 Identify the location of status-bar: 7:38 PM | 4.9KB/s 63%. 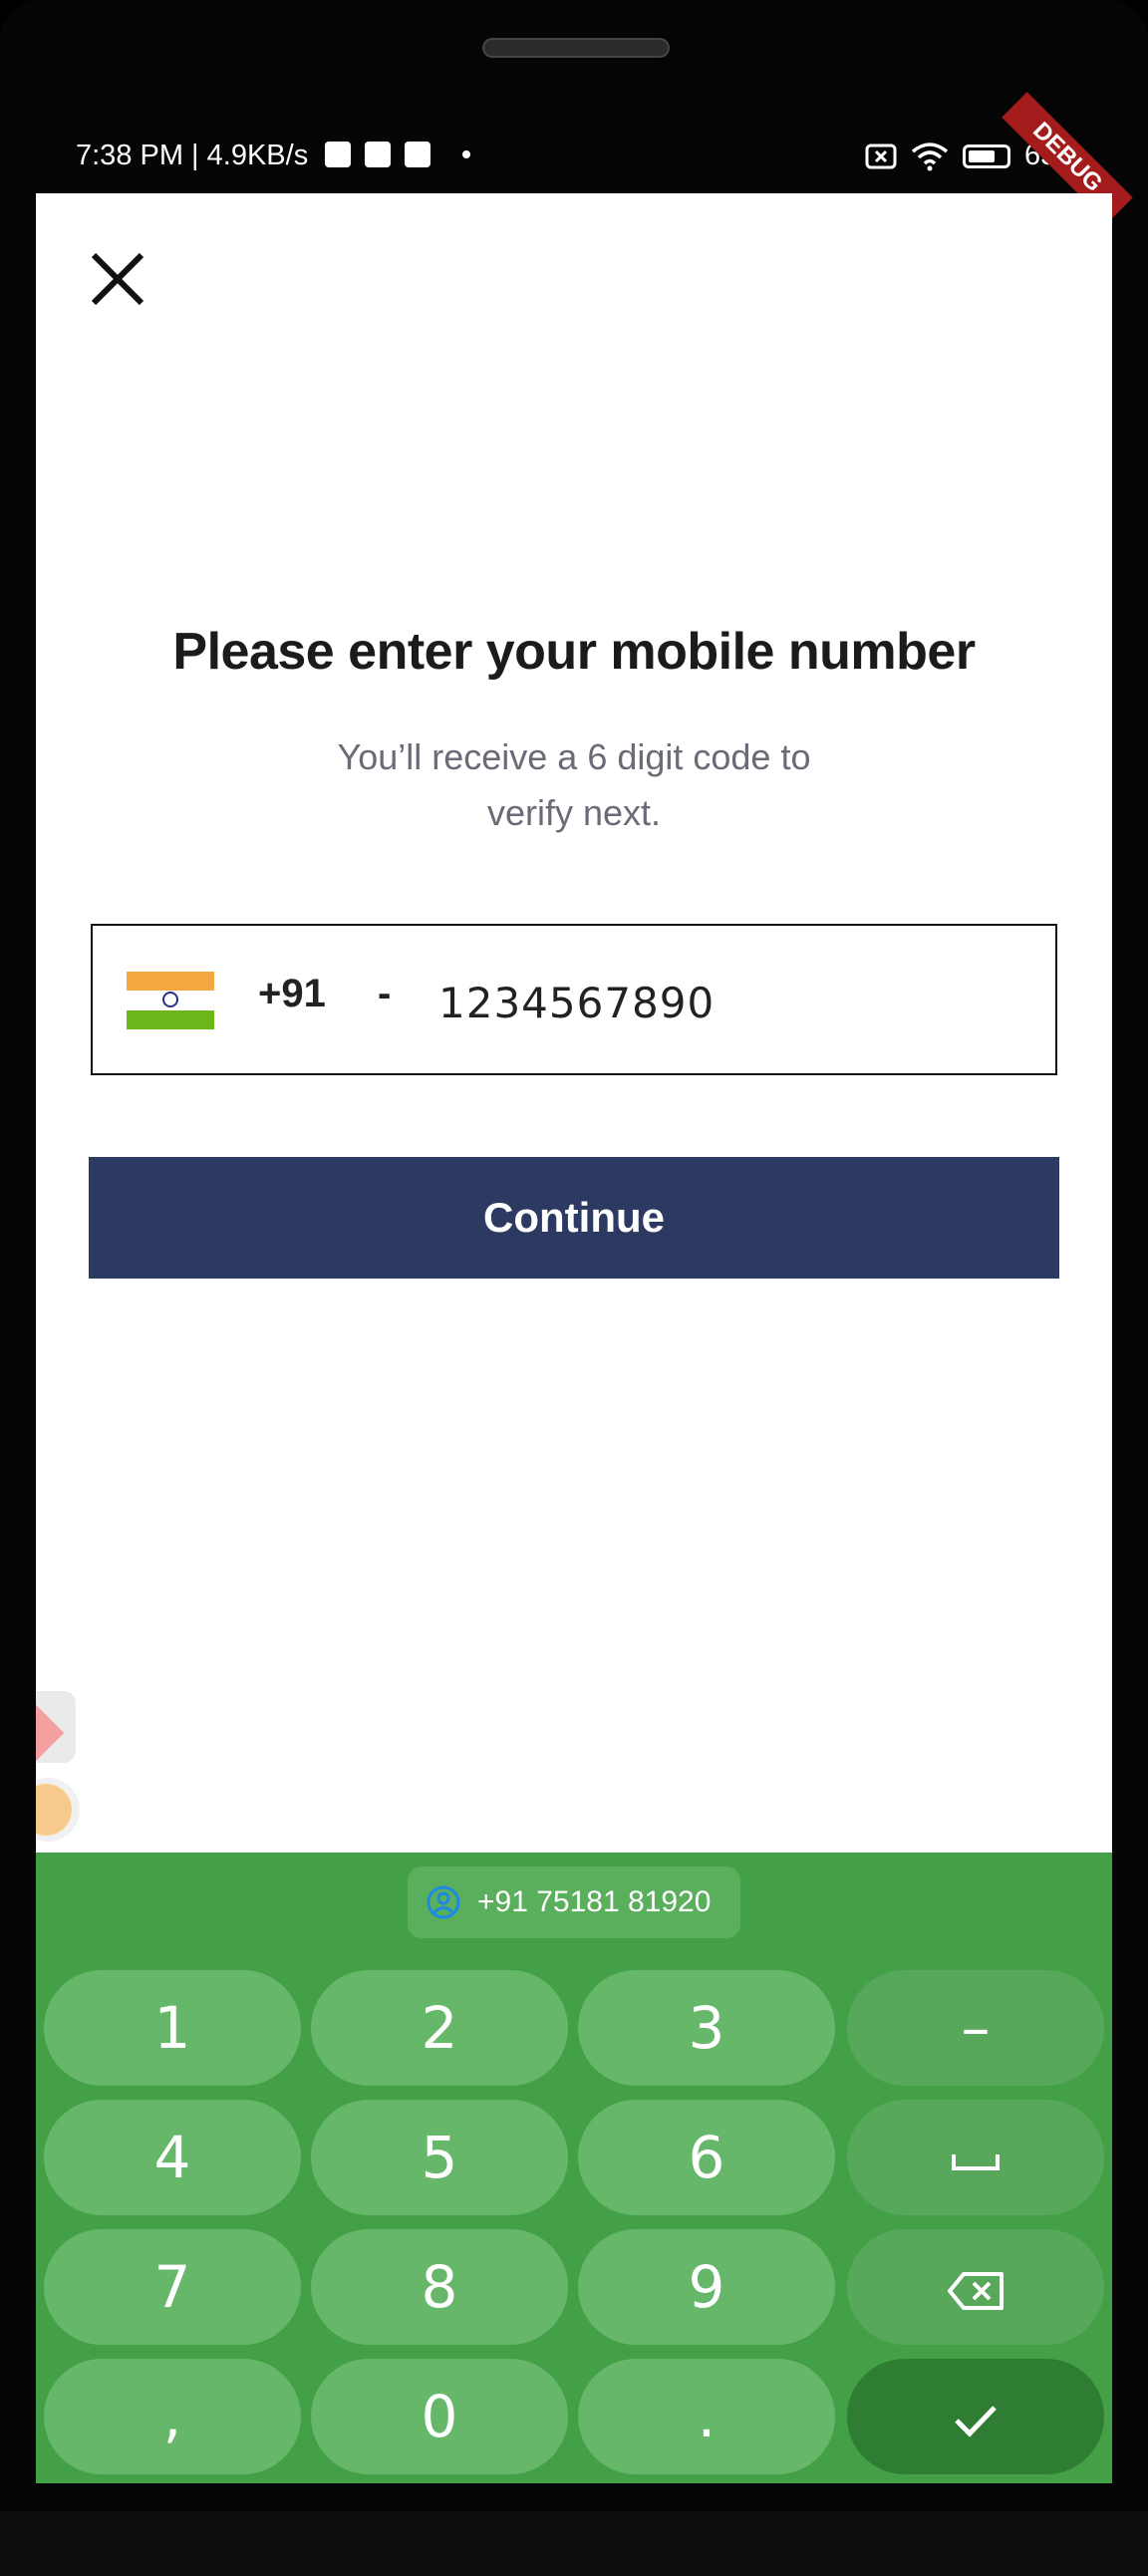
(574, 158).